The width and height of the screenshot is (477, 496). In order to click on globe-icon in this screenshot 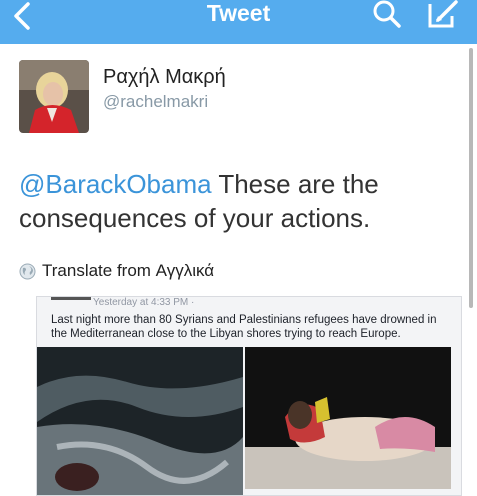, I will do `click(27, 271)`.